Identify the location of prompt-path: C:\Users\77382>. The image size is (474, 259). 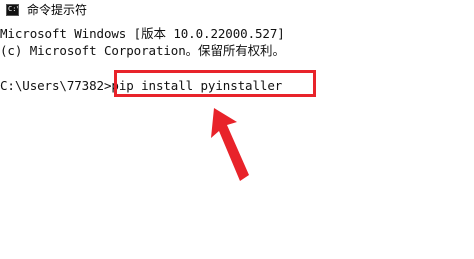
(56, 85).